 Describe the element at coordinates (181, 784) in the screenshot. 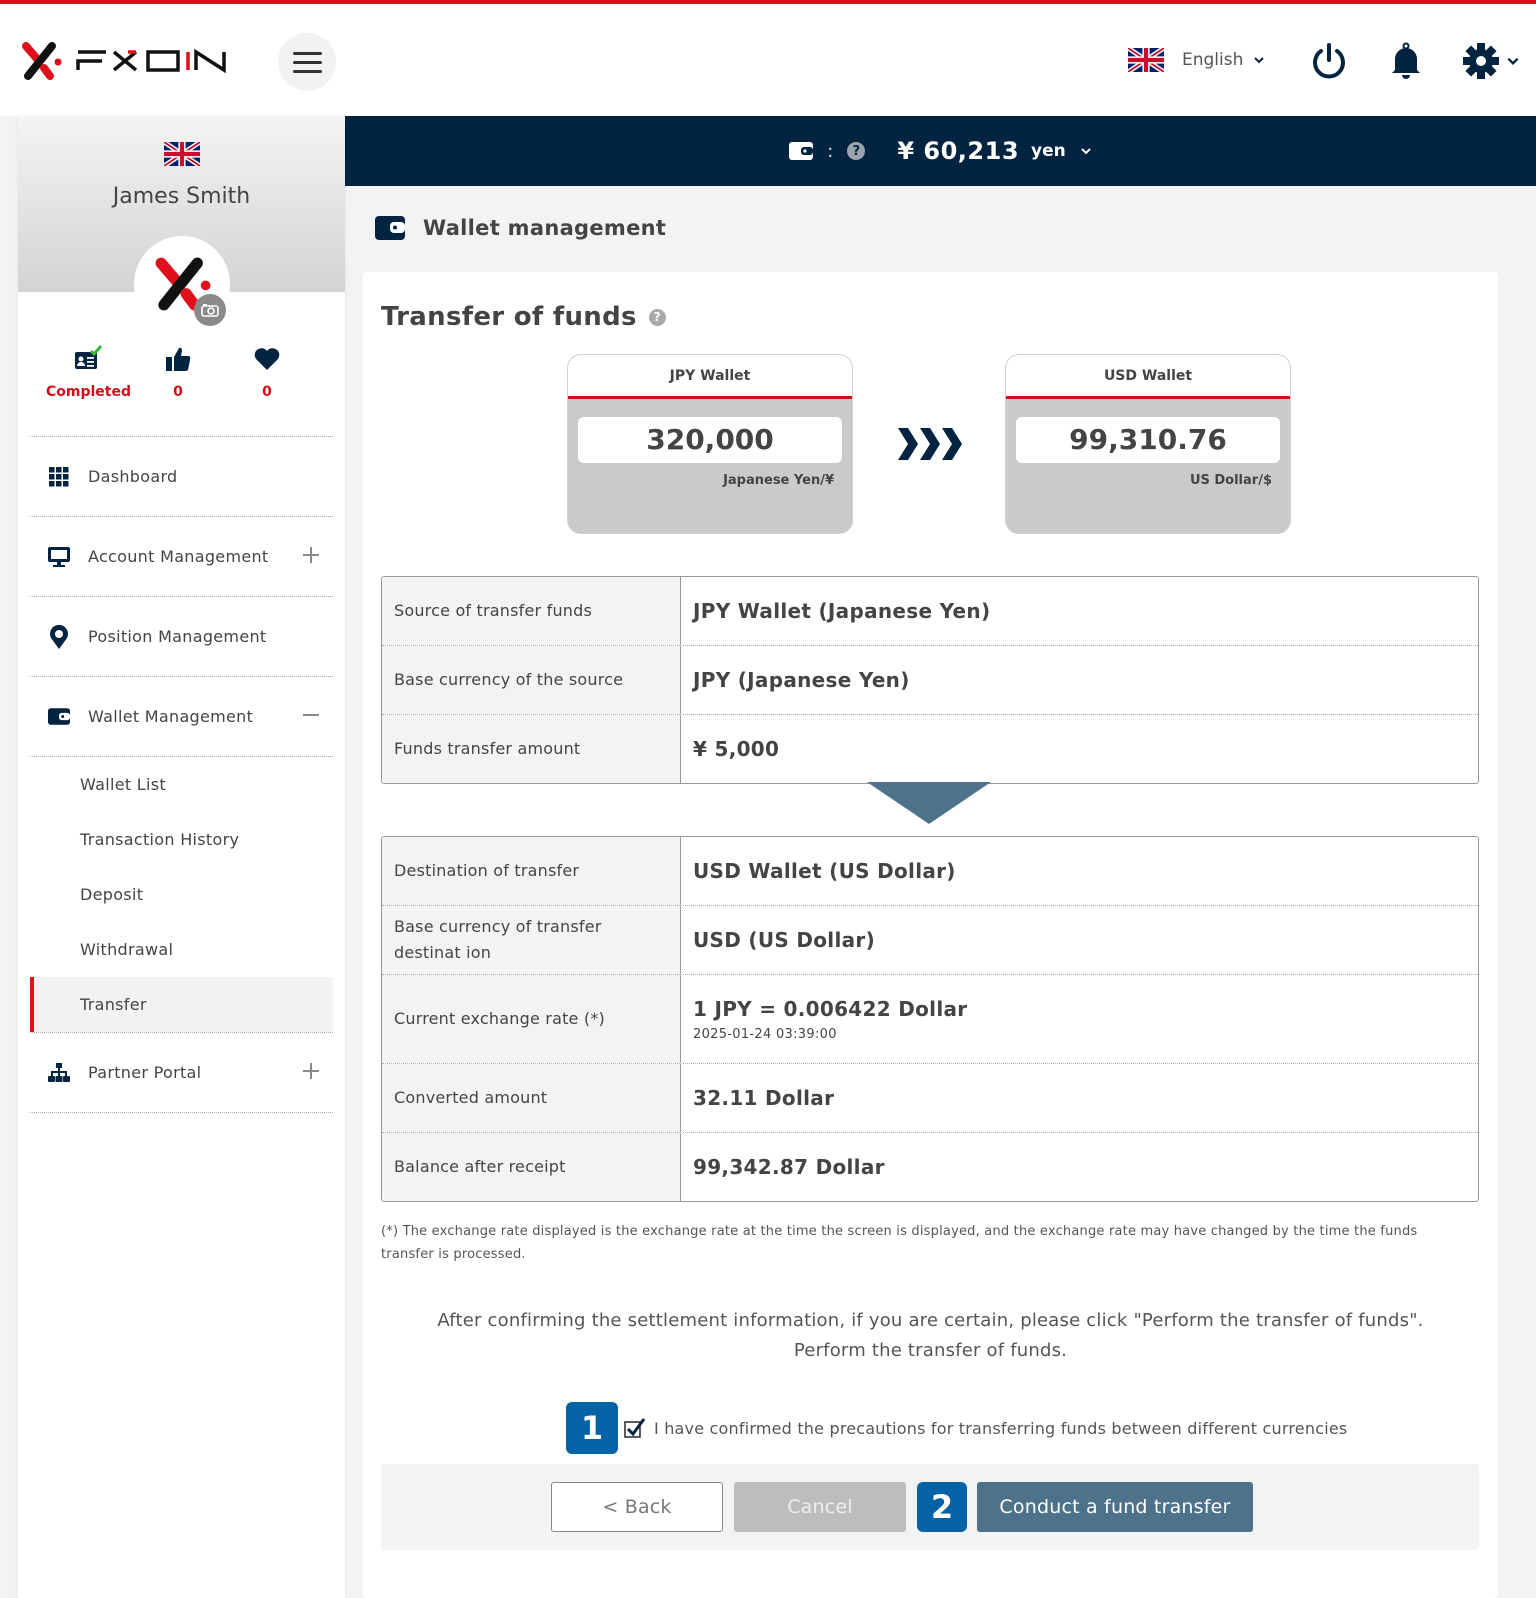

I see `sidebar-subitem-wallet-list: Wallet List` at that location.